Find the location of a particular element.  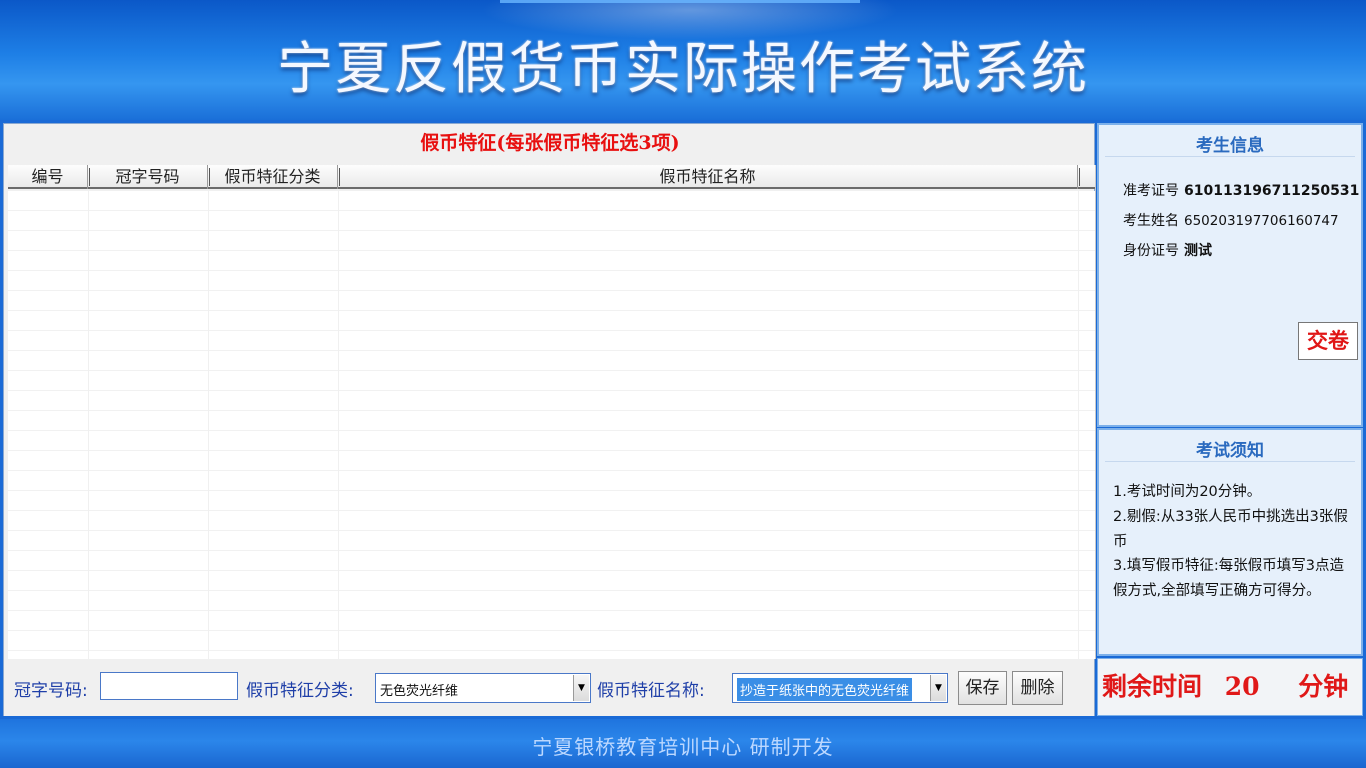

timer-unit: 分钟 is located at coordinates (1323, 686).